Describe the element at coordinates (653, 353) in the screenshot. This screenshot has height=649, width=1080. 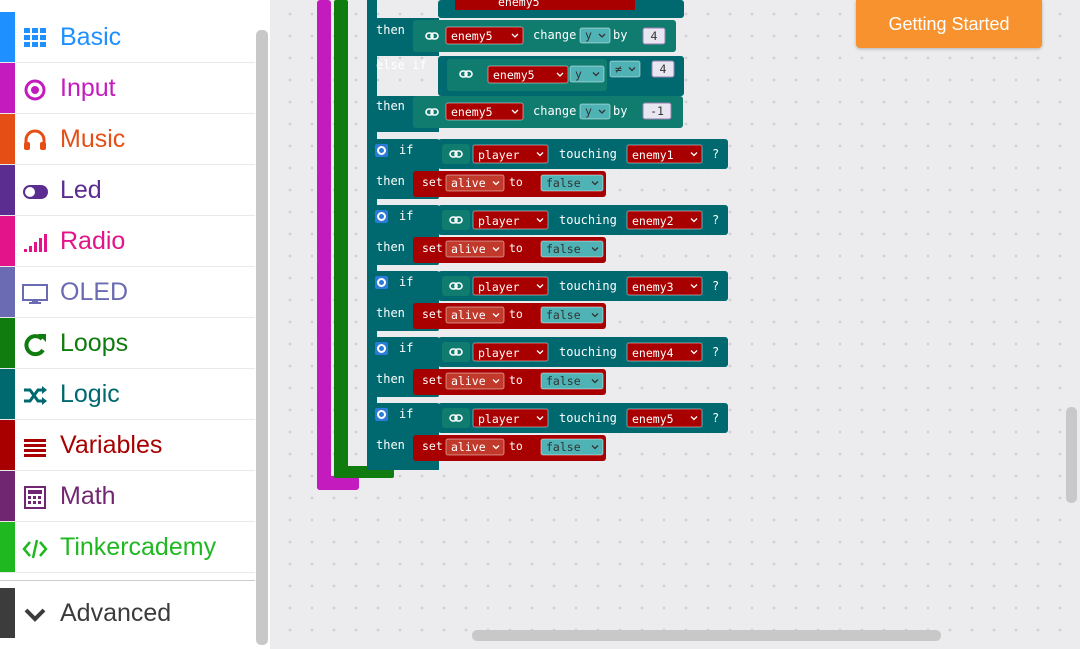
I see `target-dropdown-label: enemy4` at that location.